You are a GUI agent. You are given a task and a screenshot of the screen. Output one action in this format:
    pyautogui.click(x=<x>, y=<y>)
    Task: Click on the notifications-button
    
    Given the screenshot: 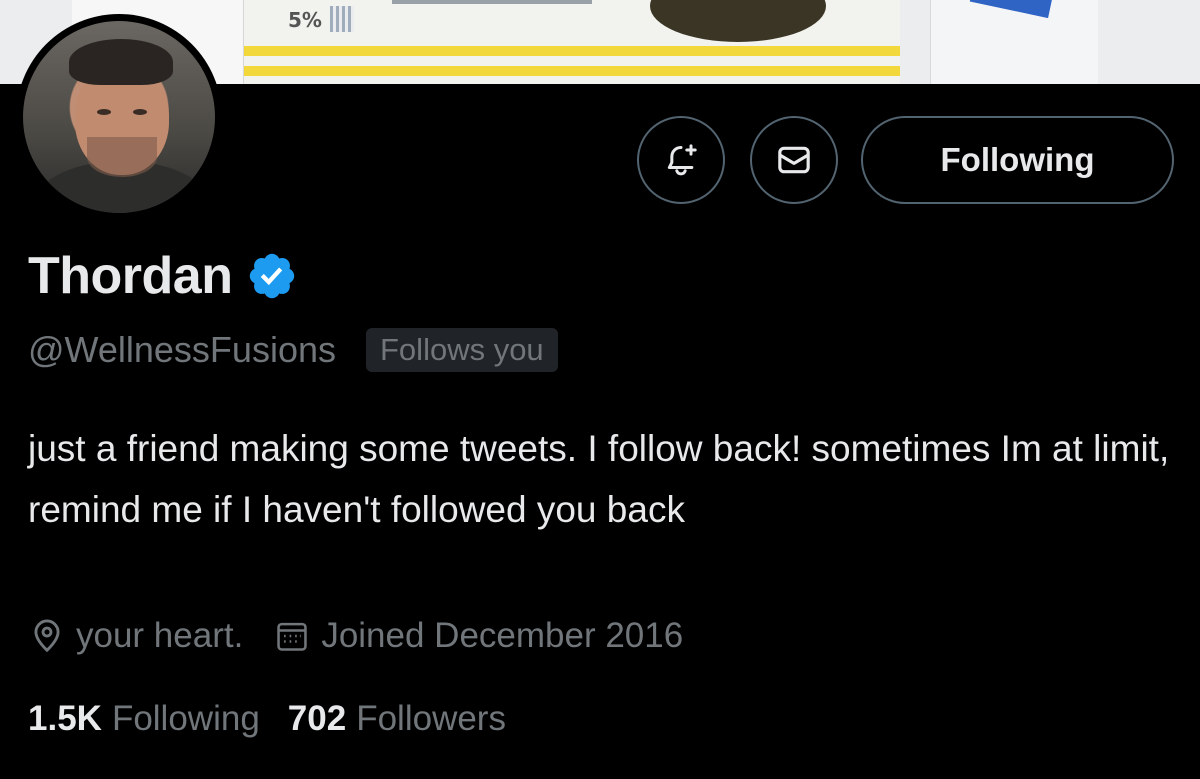 What is the action you would take?
    pyautogui.click(x=681, y=160)
    